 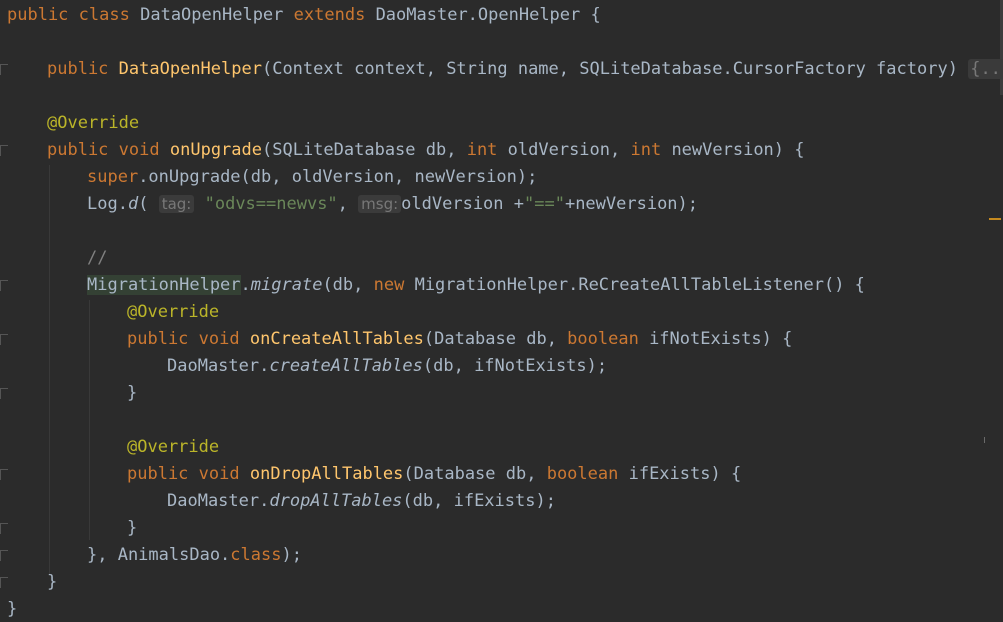 I want to click on keyword: super, so click(x=113, y=177).